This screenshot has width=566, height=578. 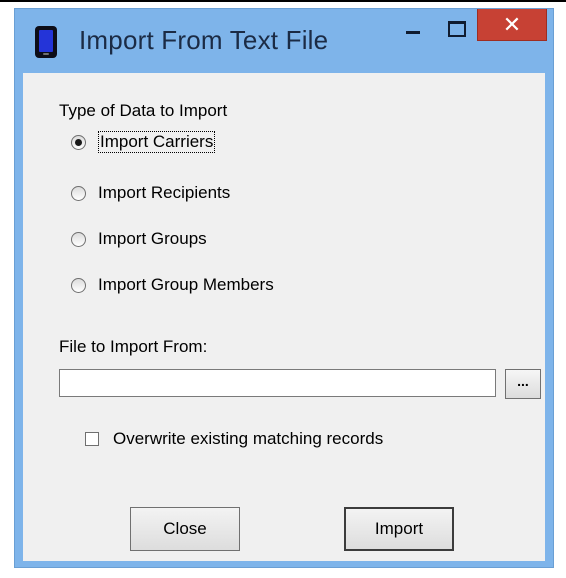 What do you see at coordinates (283, 1) in the screenshot?
I see `top-border` at bounding box center [283, 1].